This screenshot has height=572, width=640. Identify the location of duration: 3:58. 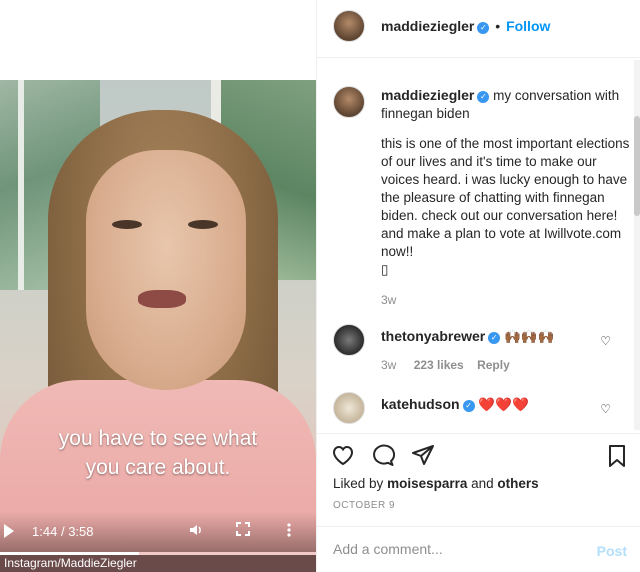
(81, 531).